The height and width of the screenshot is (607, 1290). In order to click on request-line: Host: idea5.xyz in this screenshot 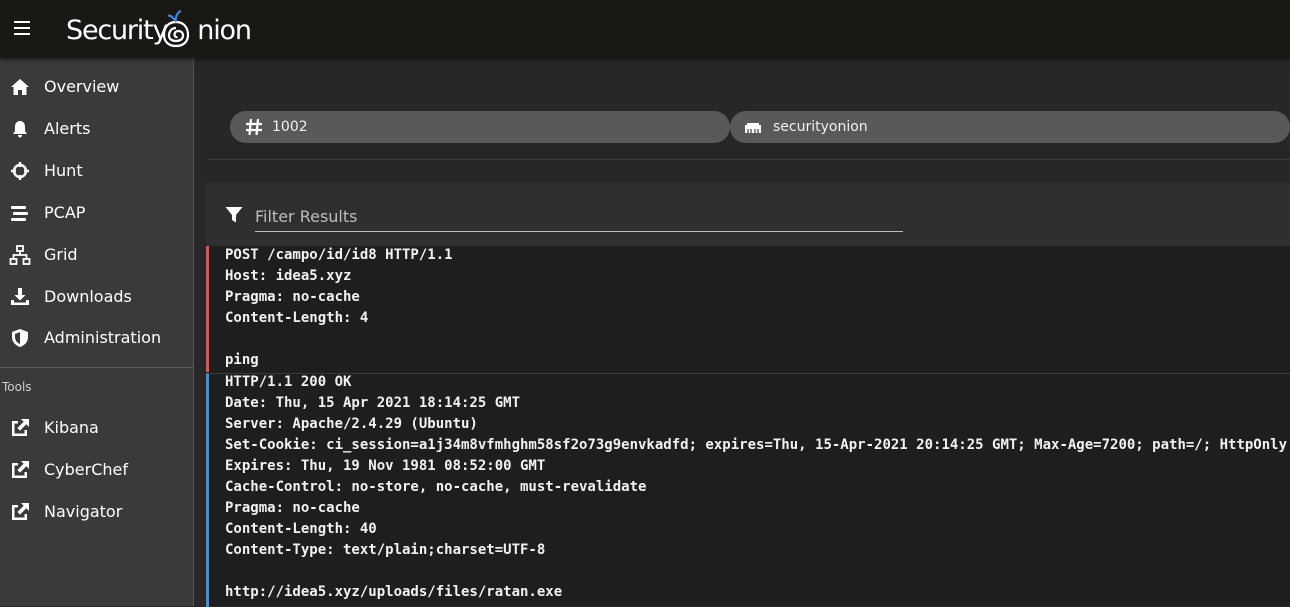, I will do `click(288, 276)`.